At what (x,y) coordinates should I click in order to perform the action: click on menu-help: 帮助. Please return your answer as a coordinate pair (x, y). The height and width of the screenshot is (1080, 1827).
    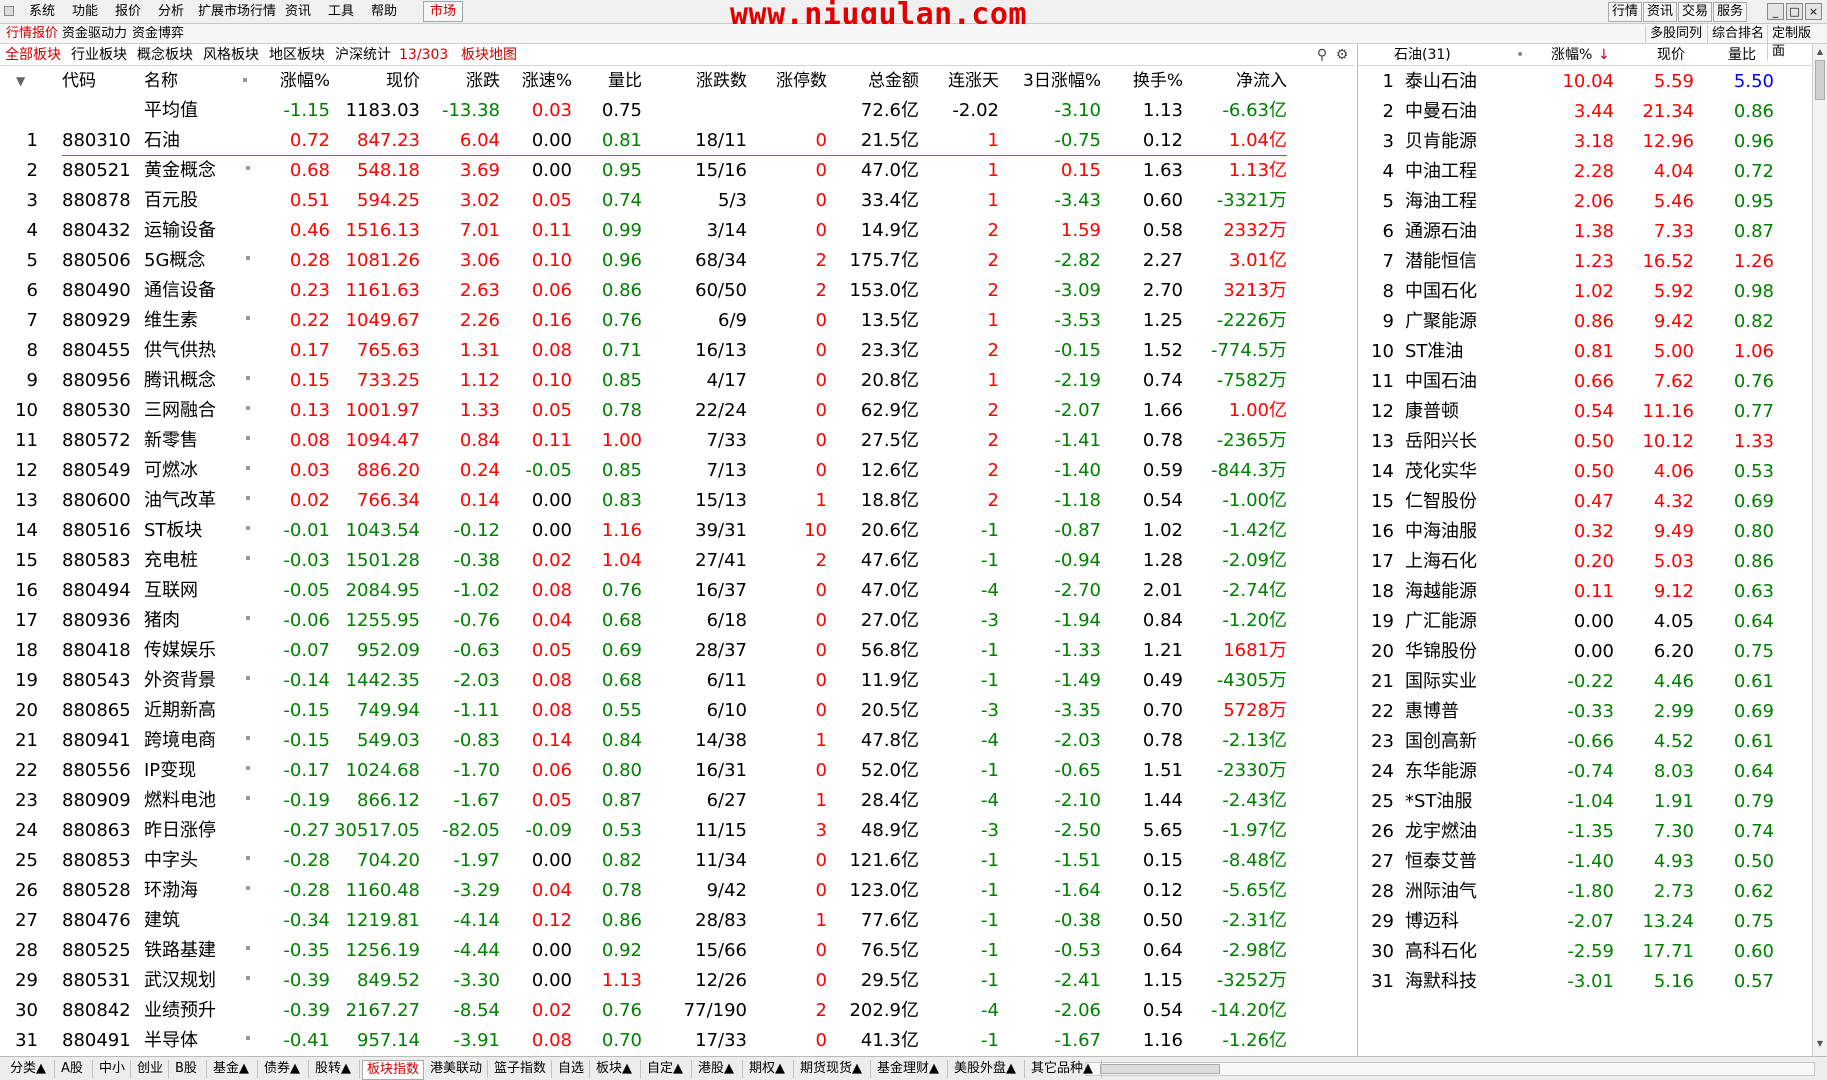
    Looking at the image, I should click on (384, 12).